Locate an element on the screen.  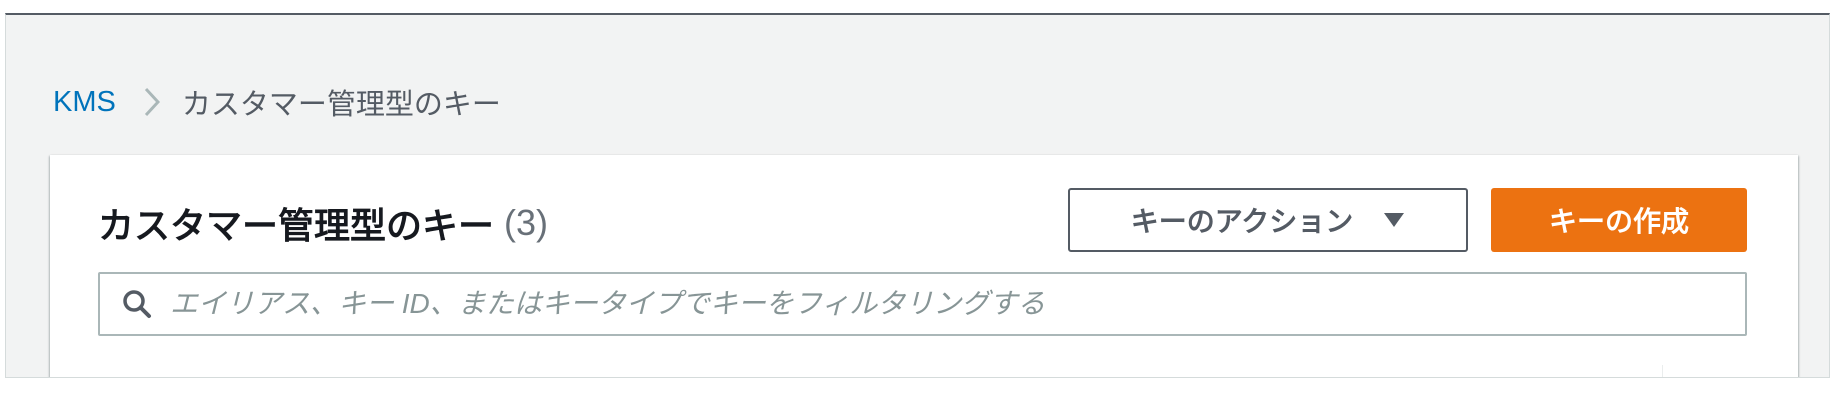
create-key-button: キーの作成 is located at coordinates (1619, 220).